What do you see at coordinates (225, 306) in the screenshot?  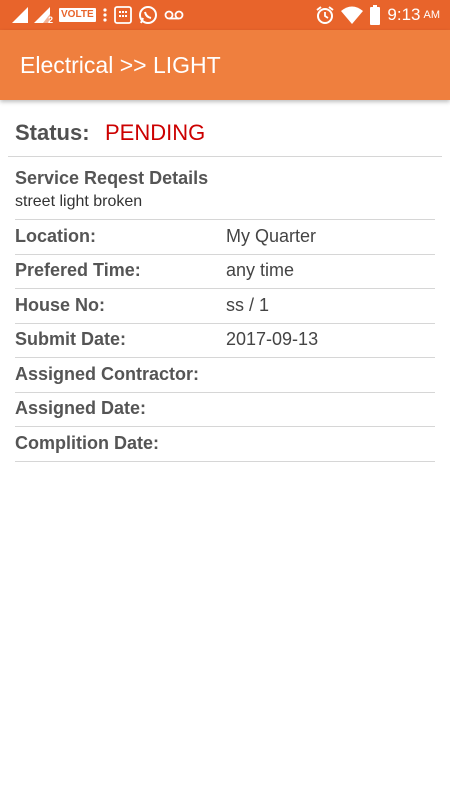 I see `house-no-row: House No: ss / 1` at bounding box center [225, 306].